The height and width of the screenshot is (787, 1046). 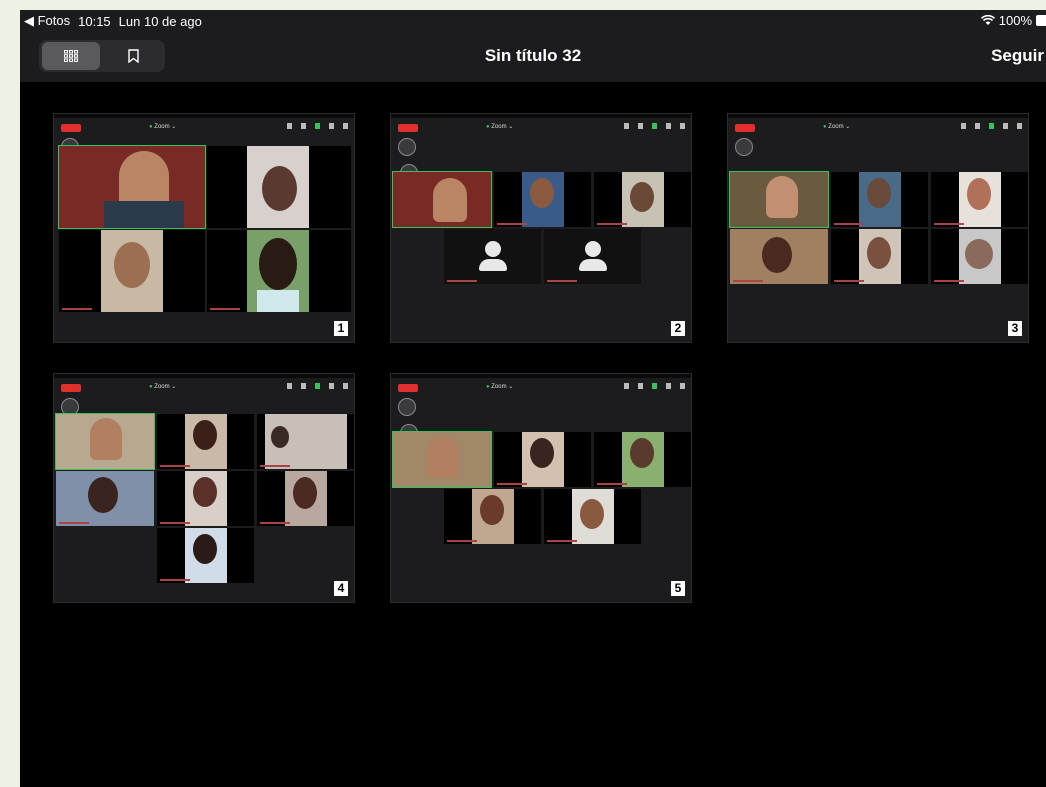 I want to click on page-thumbnail-2: Zoom ⌄ 2, so click(x=541, y=228).